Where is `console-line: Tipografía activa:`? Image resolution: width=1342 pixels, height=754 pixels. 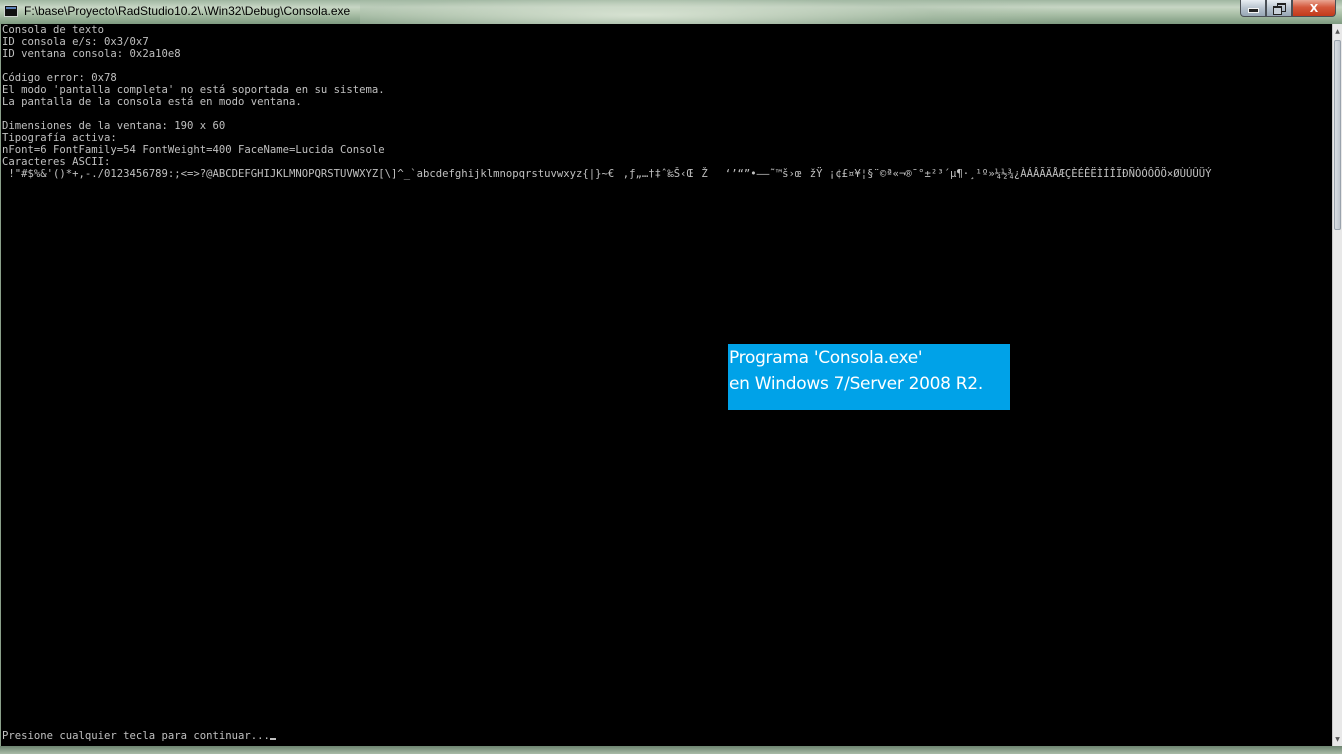
console-line: Tipografía activa: is located at coordinates (59, 138).